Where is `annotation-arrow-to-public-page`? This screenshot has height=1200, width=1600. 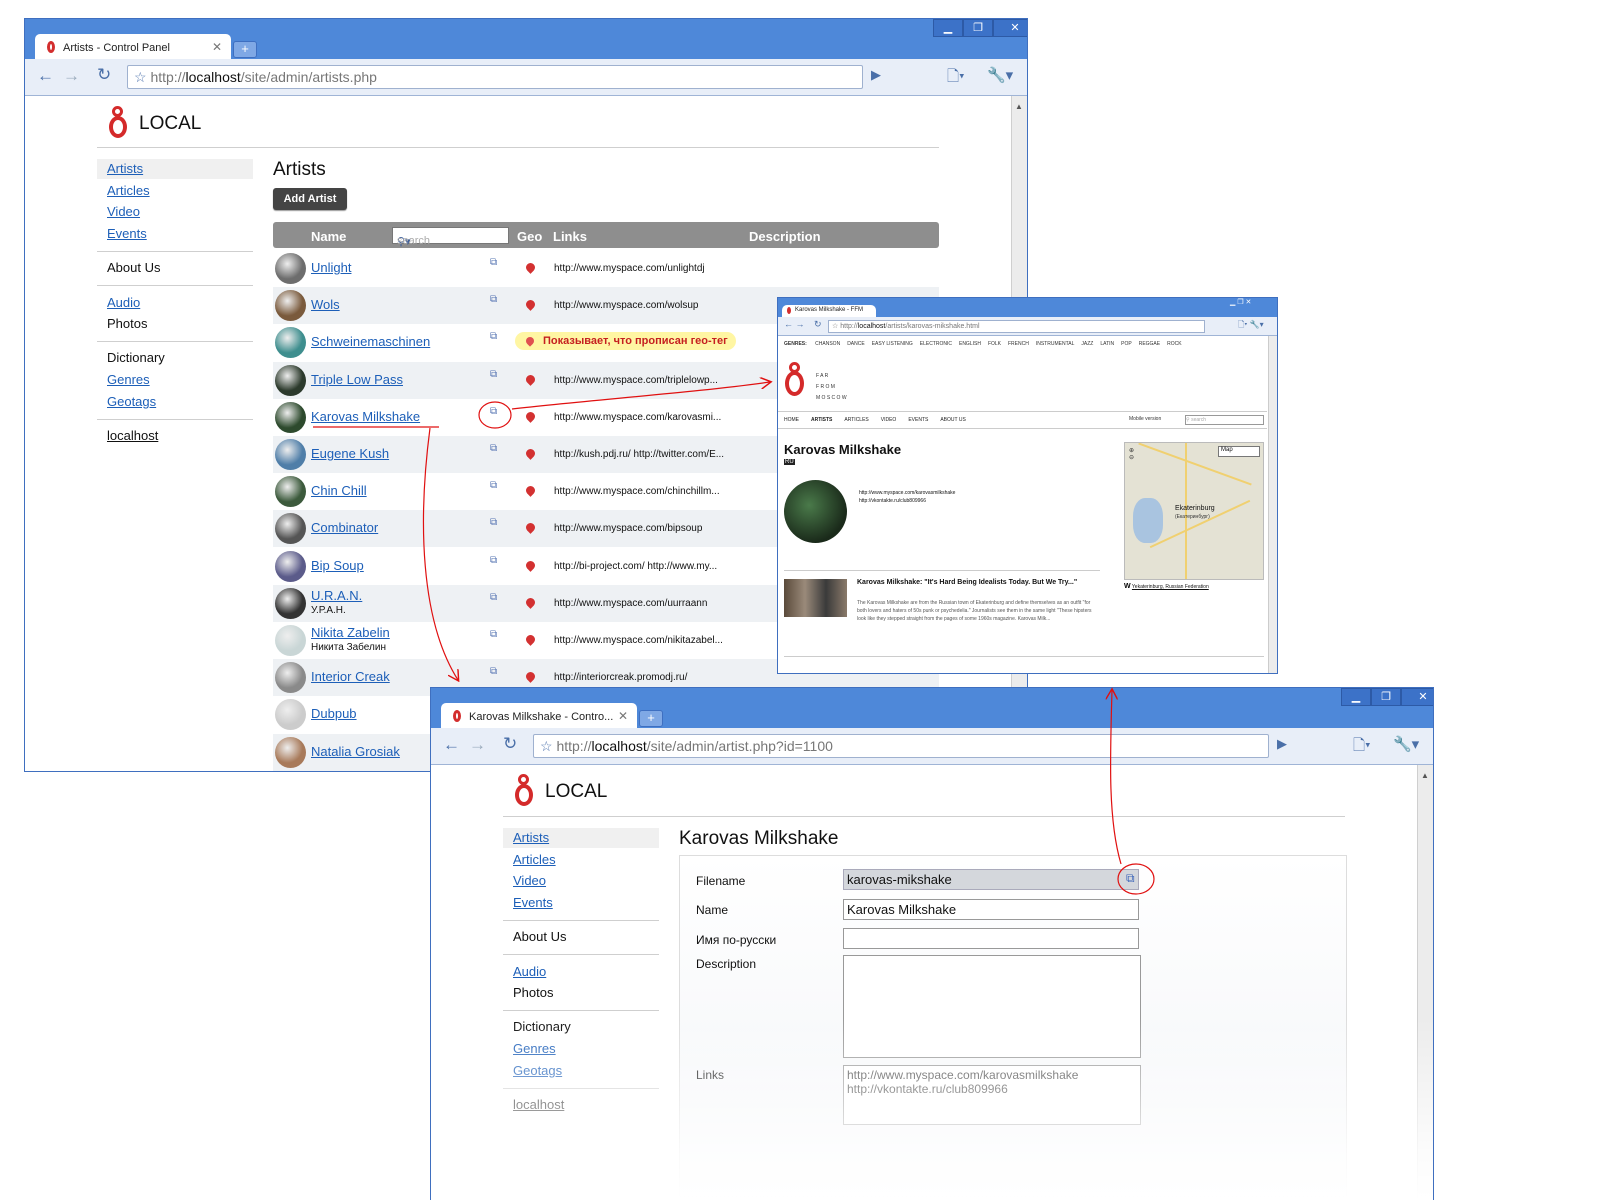 annotation-arrow-to-public-page is located at coordinates (640, 396).